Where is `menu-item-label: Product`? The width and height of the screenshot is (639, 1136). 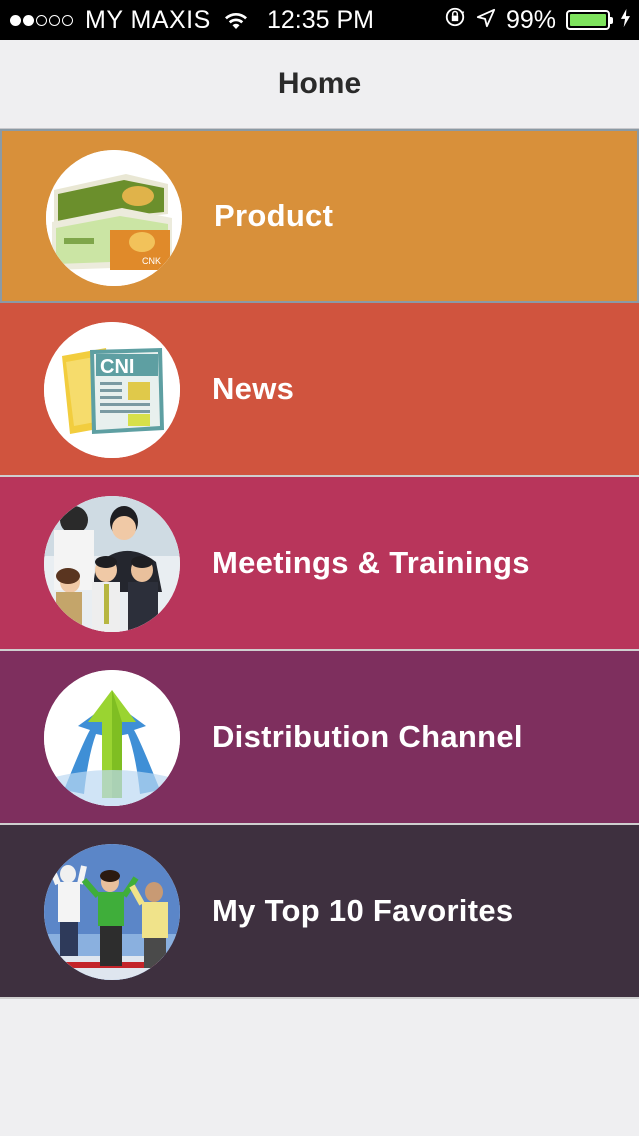
menu-item-label: Product is located at coordinates (274, 215).